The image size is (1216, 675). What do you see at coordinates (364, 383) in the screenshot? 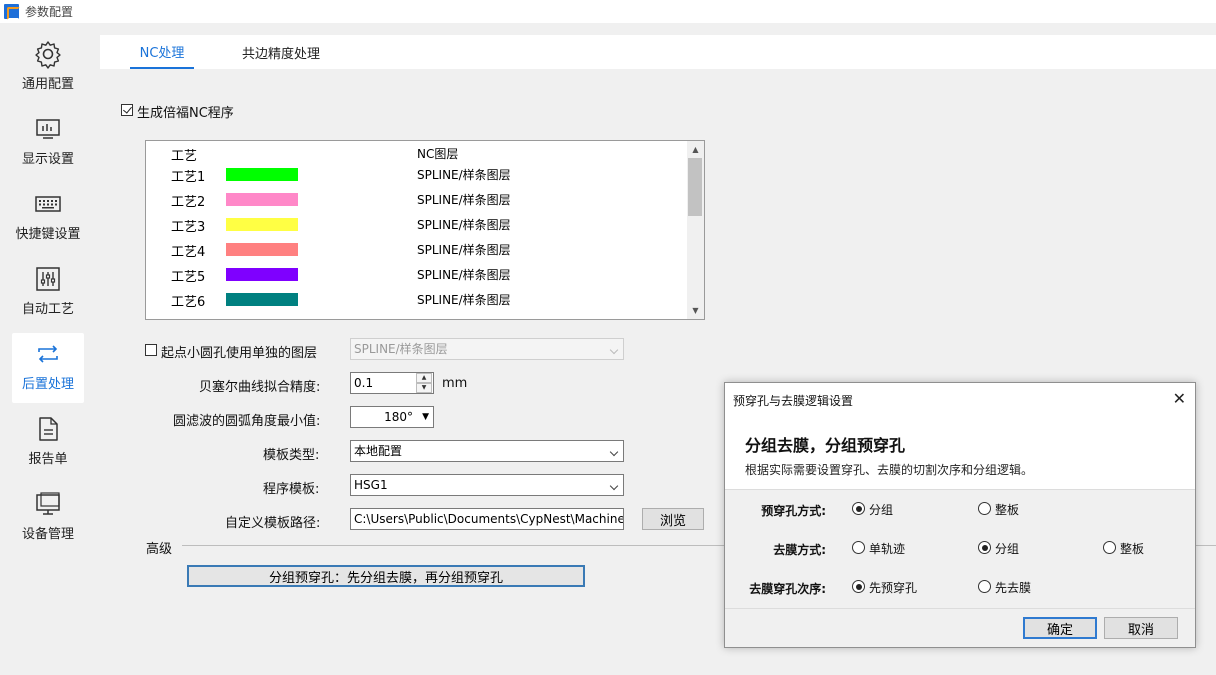
I see `bezier-precision-value: 0.1` at bounding box center [364, 383].